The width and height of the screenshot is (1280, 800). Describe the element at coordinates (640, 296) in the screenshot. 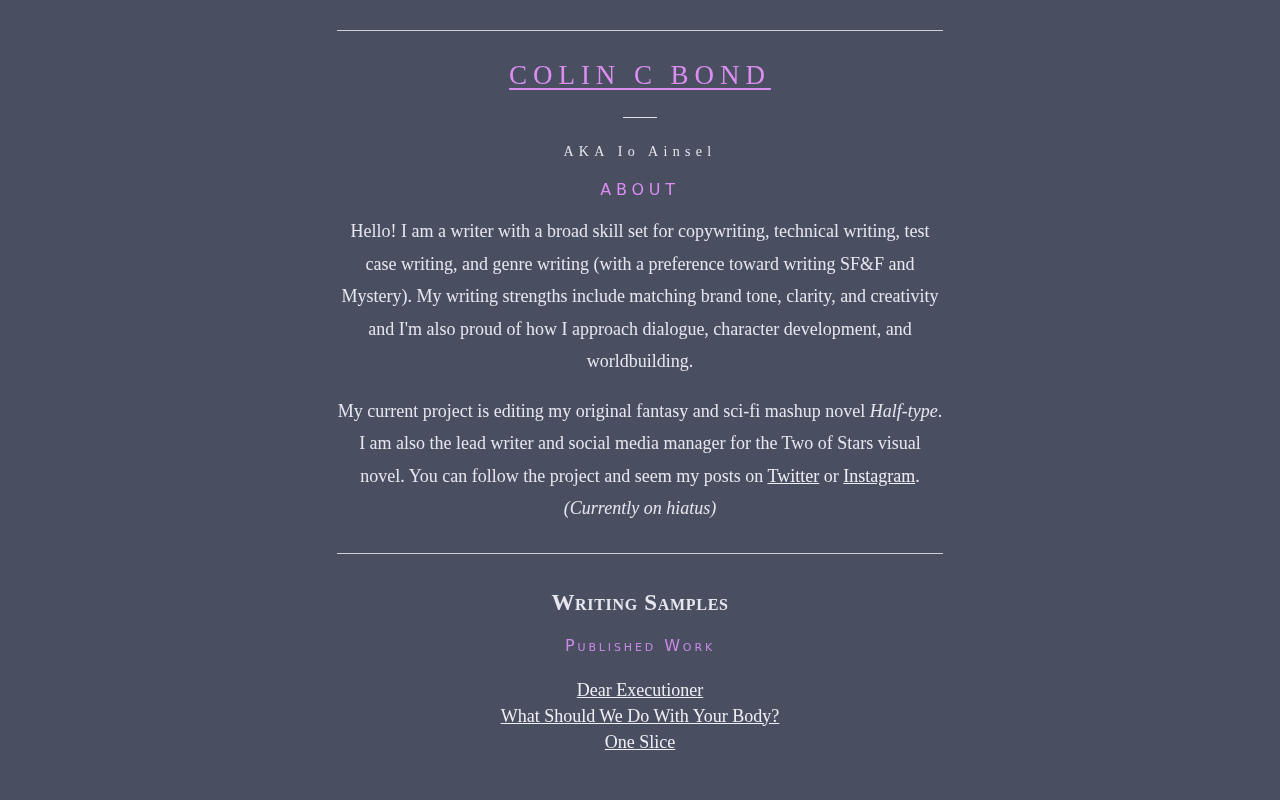

I see `about-paragraph: Hello! I am a writer with a broad skill set for copywriting, technical writing, test case writing, and genre writing (with a preference toward writing SF&F and Mystery). My writing strengths include matching brand tone, clarity, and creativity and I'm also proud of how I approach dialogue, character development, and worldbuilding.` at that location.